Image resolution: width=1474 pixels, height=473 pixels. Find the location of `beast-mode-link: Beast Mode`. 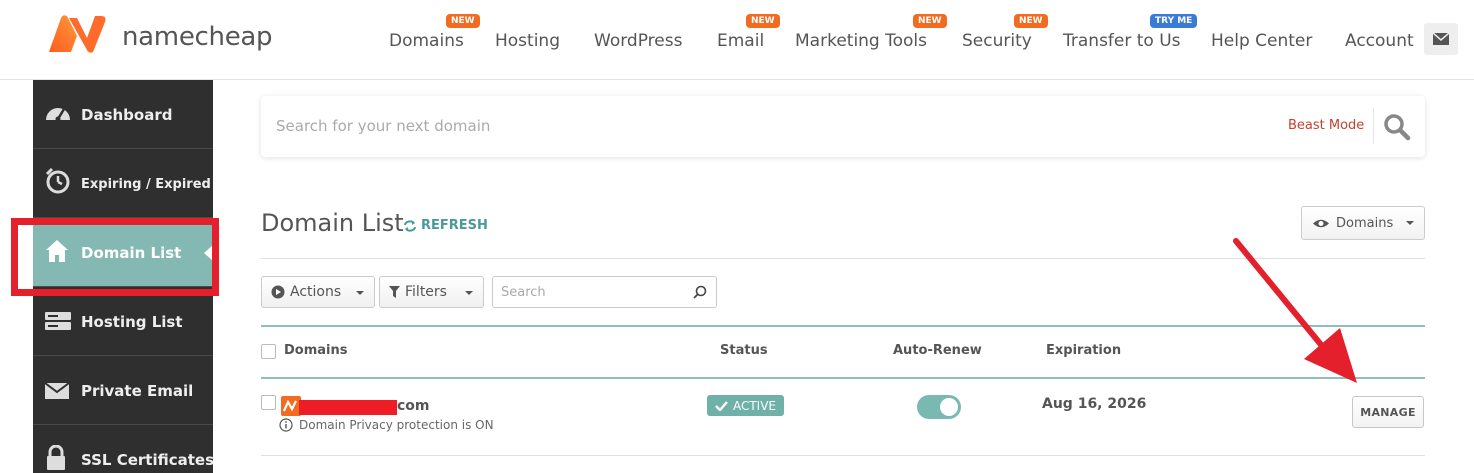

beast-mode-link: Beast Mode is located at coordinates (1326, 125).